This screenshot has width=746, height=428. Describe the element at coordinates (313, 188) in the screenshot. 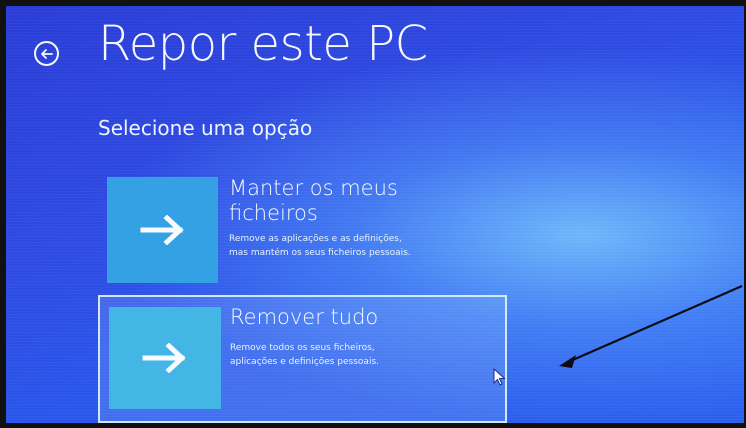

I see `keep-option-title-line1: Manter os meus` at that location.